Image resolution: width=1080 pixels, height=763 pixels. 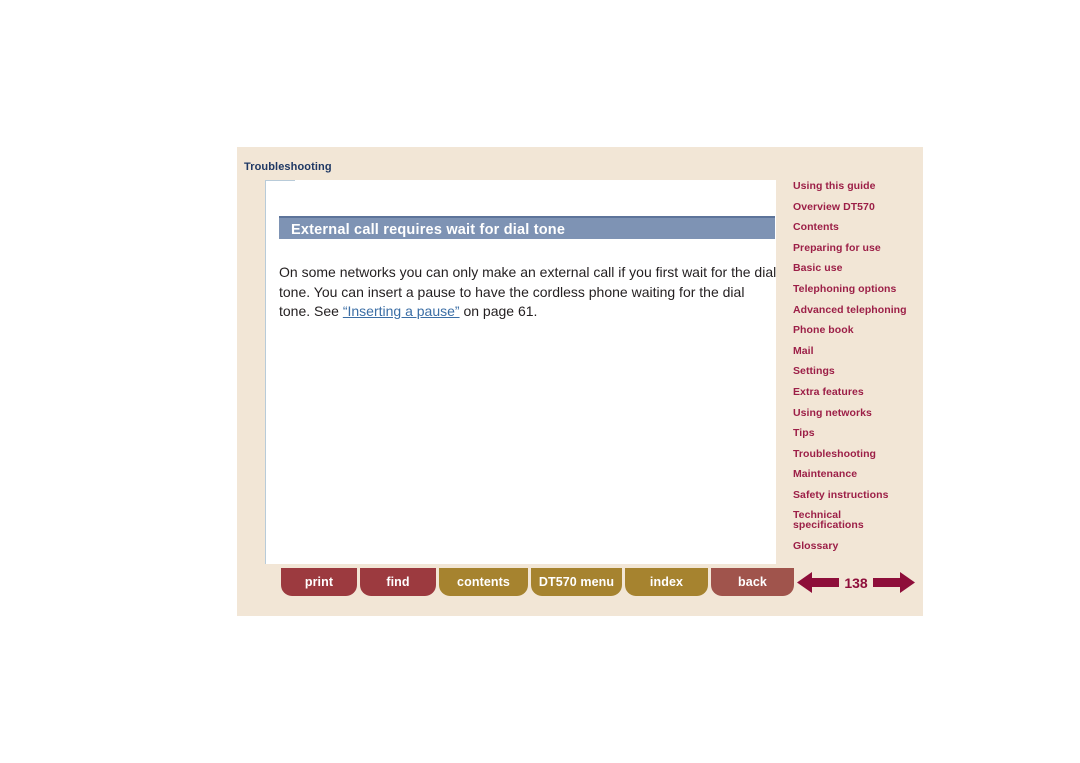 What do you see at coordinates (855, 207) in the screenshot?
I see `sidebar-item-overview-dt570: Overview DT570` at bounding box center [855, 207].